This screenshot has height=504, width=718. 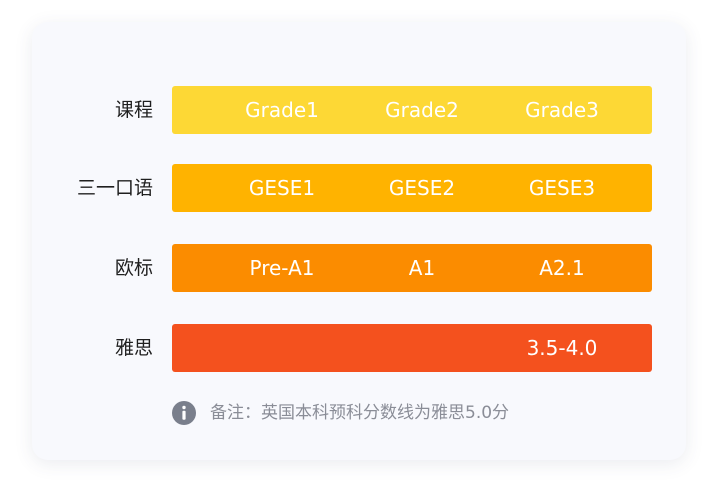 I want to click on cell-course-3: Grade3, so click(x=562, y=110).